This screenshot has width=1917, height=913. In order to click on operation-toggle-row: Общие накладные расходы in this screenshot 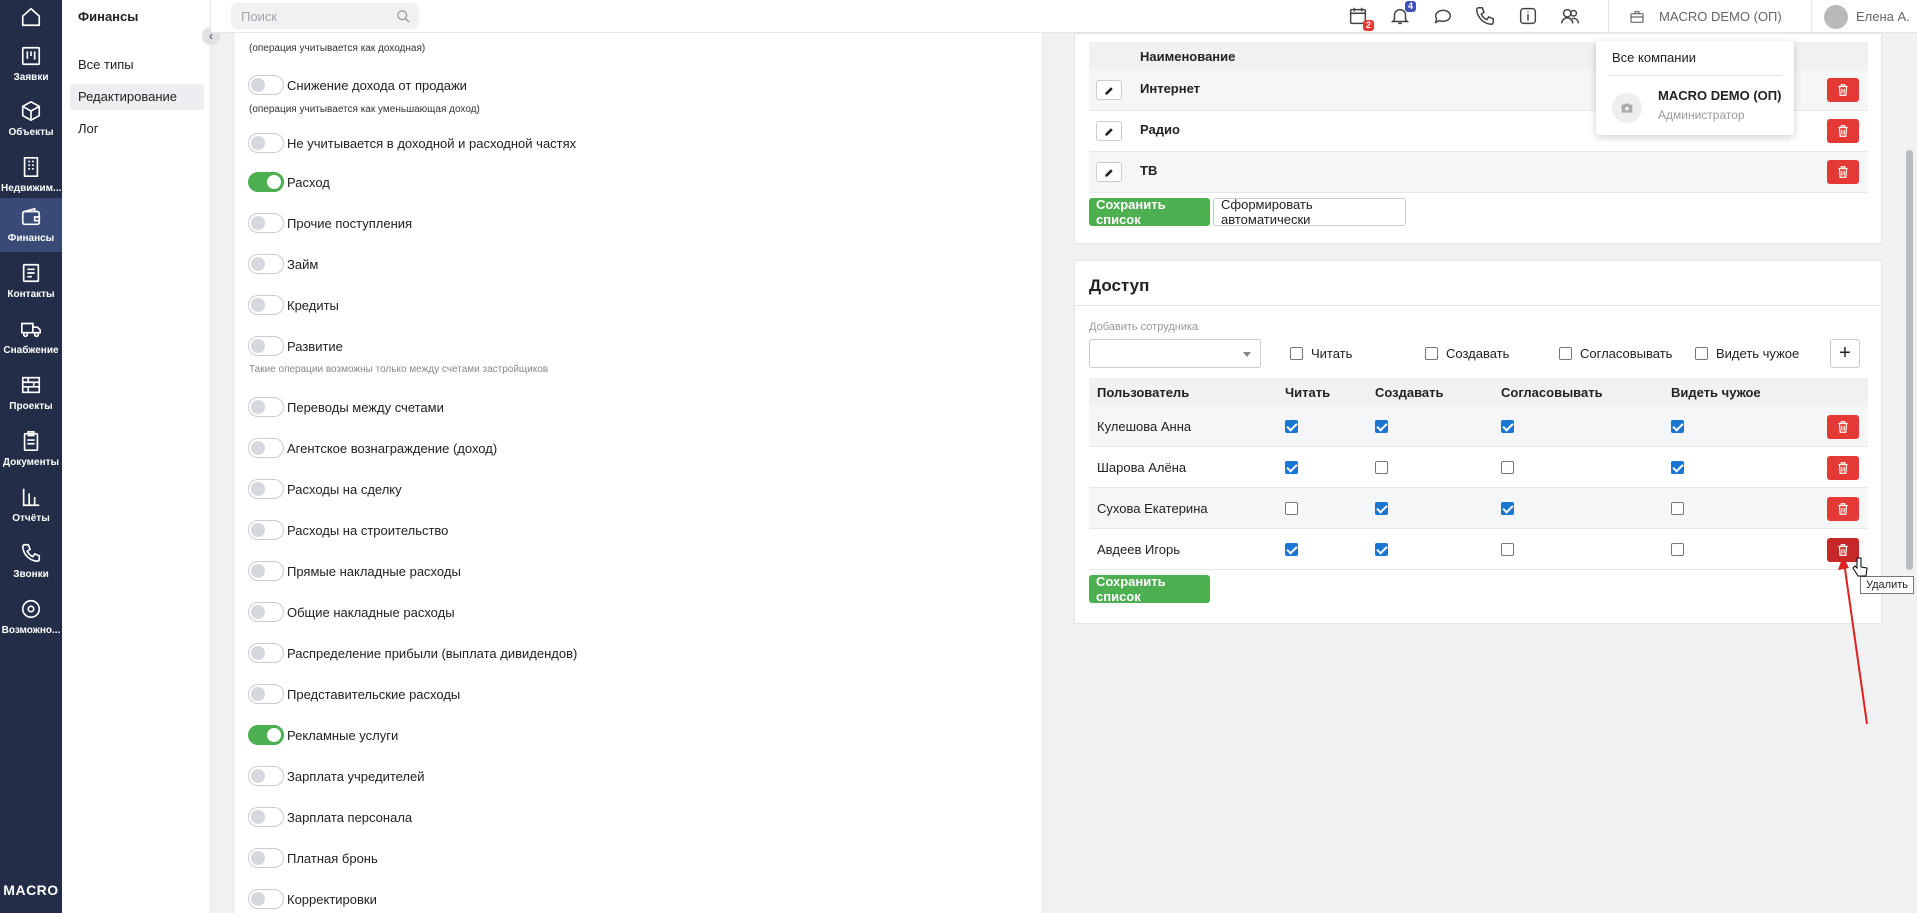, I will do `click(351, 612)`.